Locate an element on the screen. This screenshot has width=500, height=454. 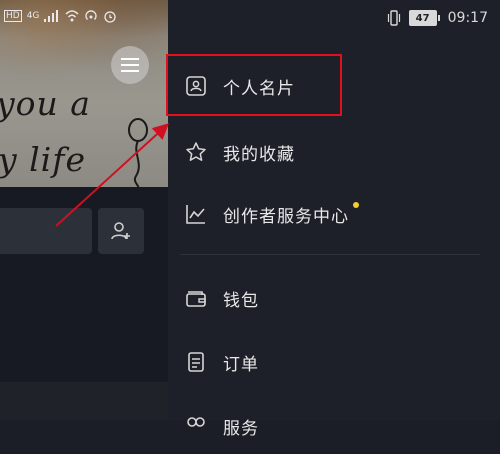
status-bar-right: 47 09:17 is located at coordinates (437, 18).